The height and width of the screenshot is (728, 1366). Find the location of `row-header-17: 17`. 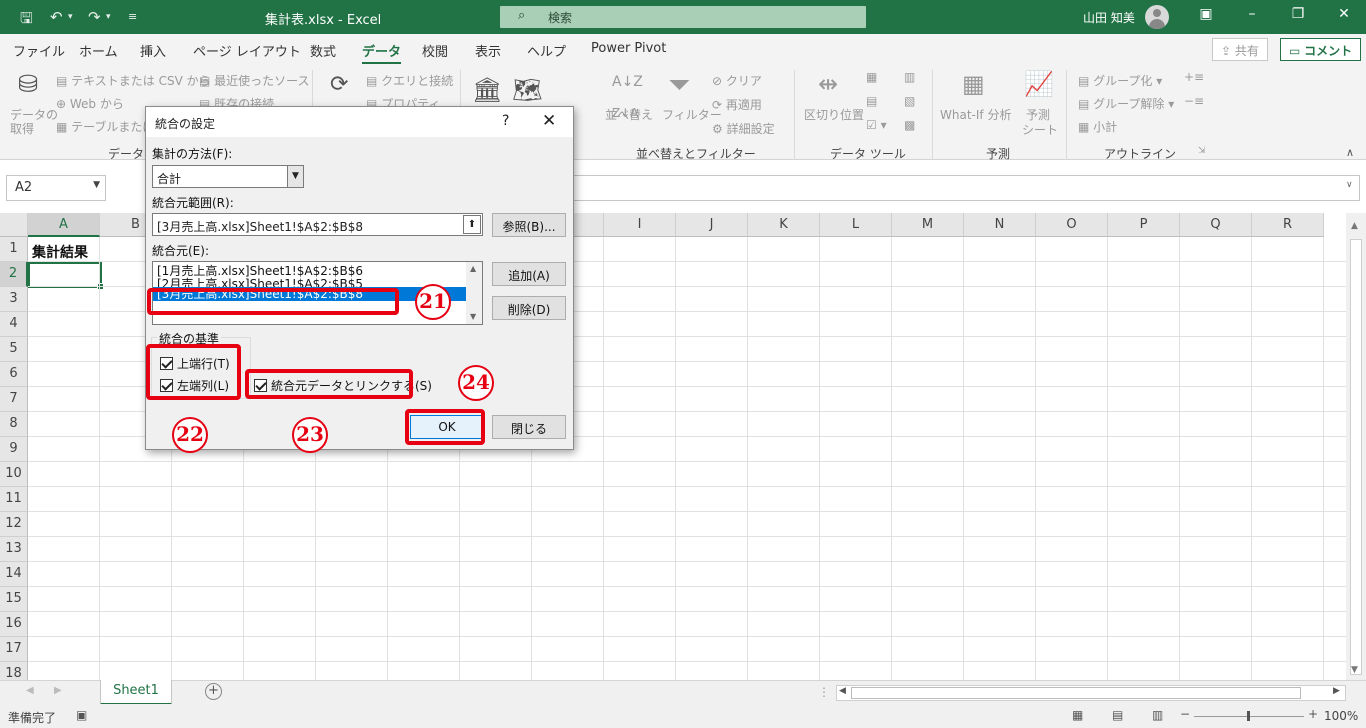

row-header-17: 17 is located at coordinates (14, 649).